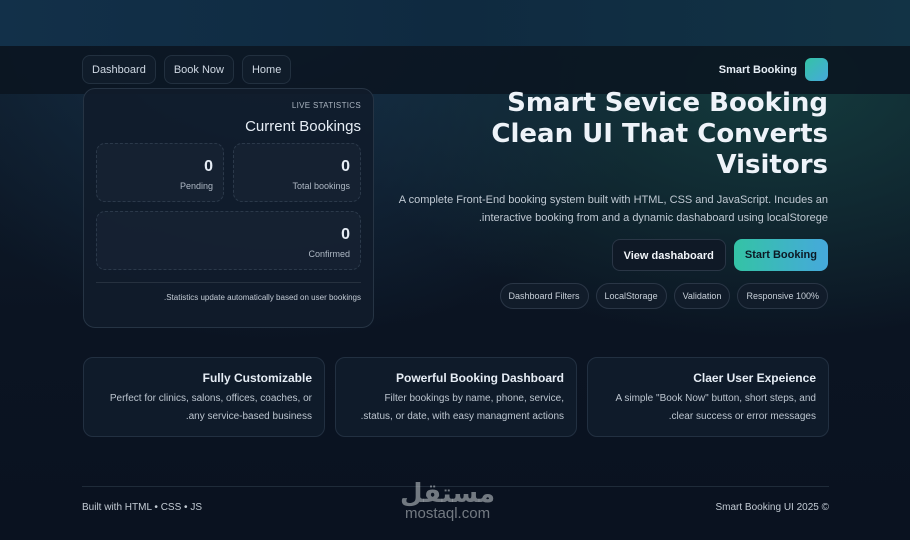  Describe the element at coordinates (631, 296) in the screenshot. I see `tag: LocalStorage` at that location.